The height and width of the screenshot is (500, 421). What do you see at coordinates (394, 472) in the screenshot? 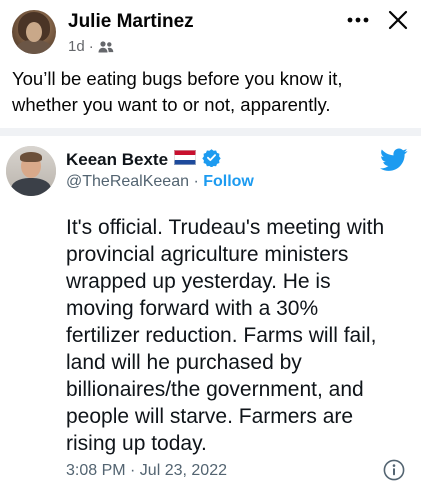
I see `info-icon` at bounding box center [394, 472].